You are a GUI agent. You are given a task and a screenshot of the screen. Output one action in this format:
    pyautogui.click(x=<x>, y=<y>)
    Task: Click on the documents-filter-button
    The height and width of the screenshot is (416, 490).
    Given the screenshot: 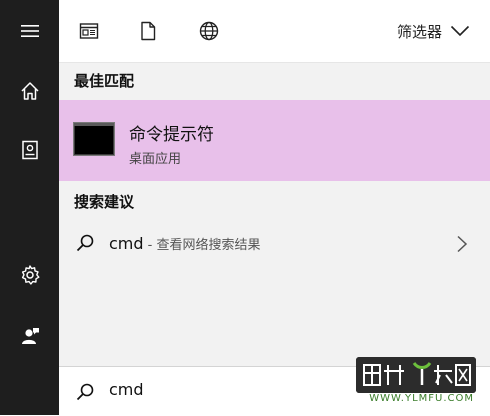 What is the action you would take?
    pyautogui.click(x=148, y=31)
    